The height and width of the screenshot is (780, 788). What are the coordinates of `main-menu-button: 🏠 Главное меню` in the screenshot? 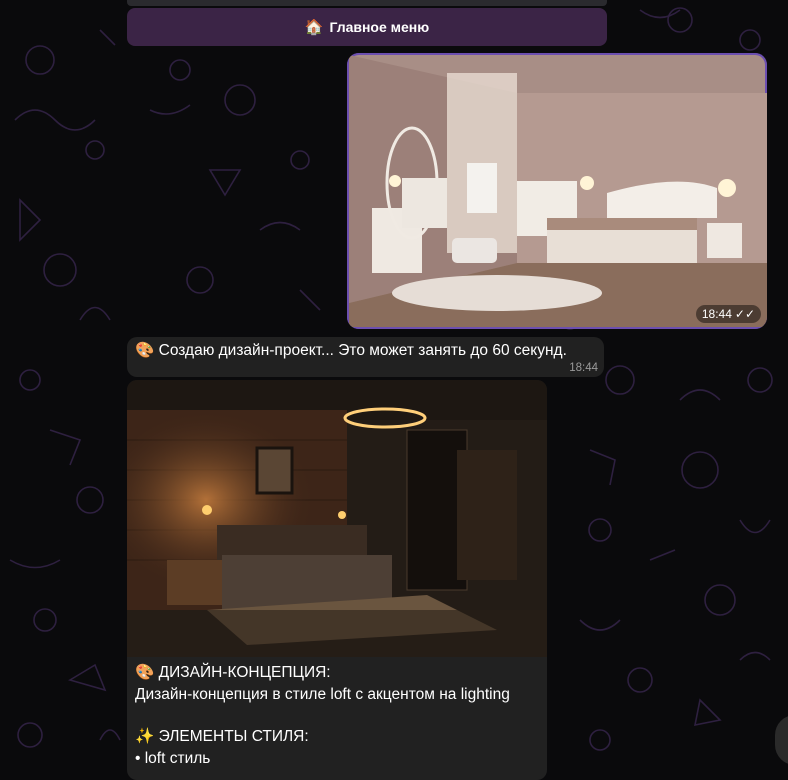 It's located at (367, 27).